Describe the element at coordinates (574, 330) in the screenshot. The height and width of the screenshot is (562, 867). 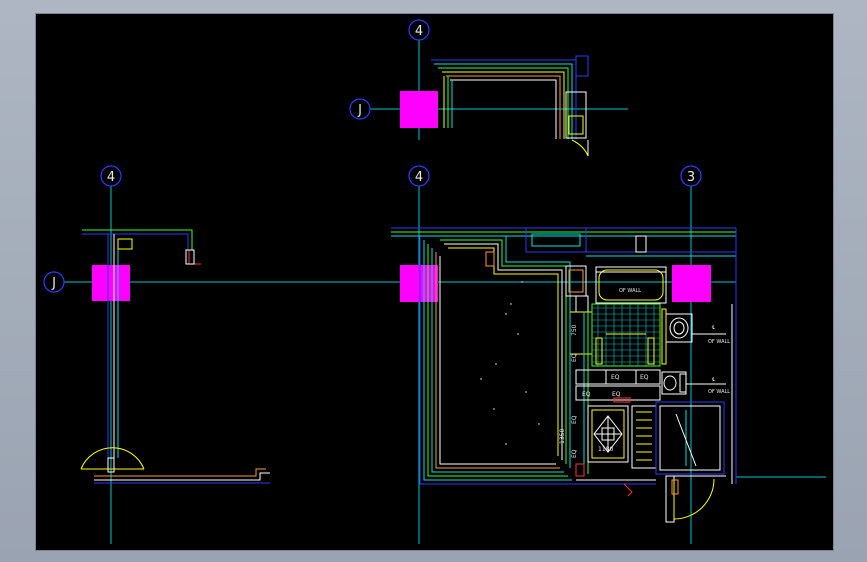
I see `svg-text: 750` at that location.